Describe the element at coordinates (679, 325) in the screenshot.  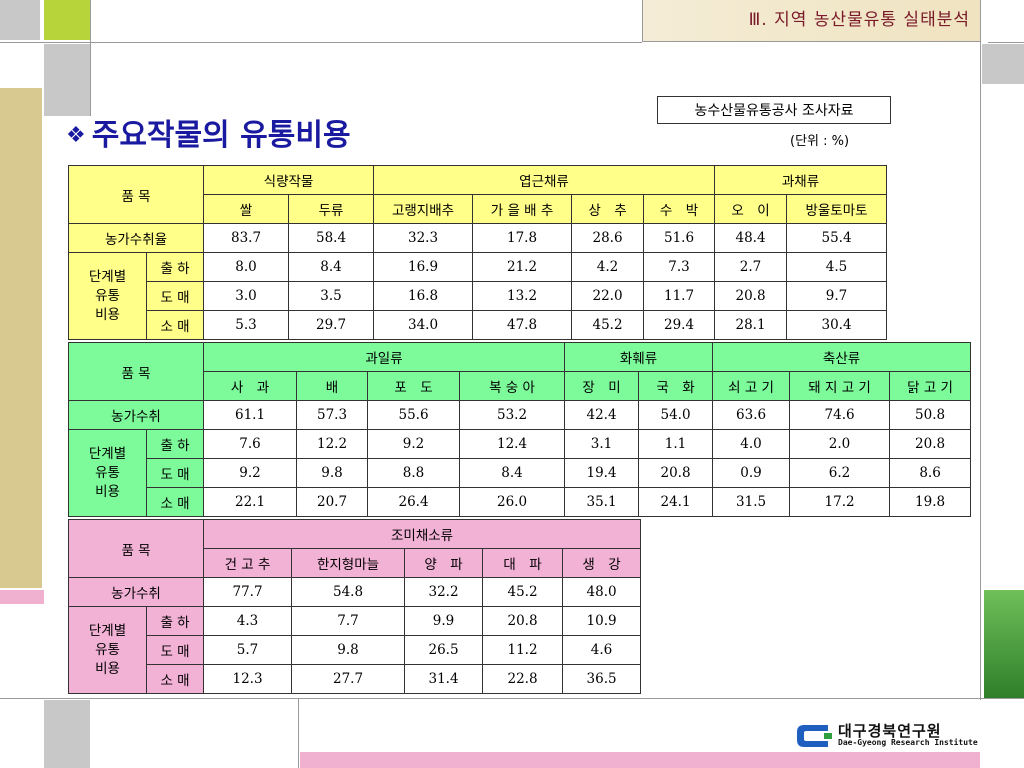
I see `retail-cell: 29.4` at that location.